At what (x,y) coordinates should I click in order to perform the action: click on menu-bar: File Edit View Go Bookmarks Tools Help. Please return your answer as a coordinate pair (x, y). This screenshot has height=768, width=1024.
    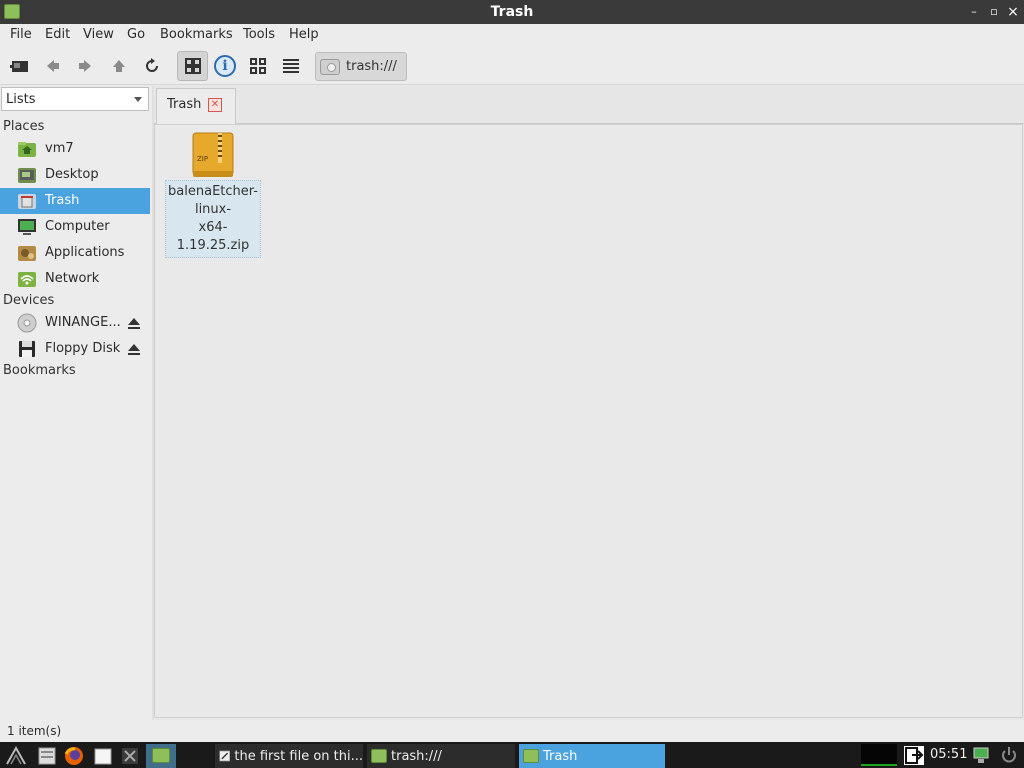
    Looking at the image, I should click on (512, 35).